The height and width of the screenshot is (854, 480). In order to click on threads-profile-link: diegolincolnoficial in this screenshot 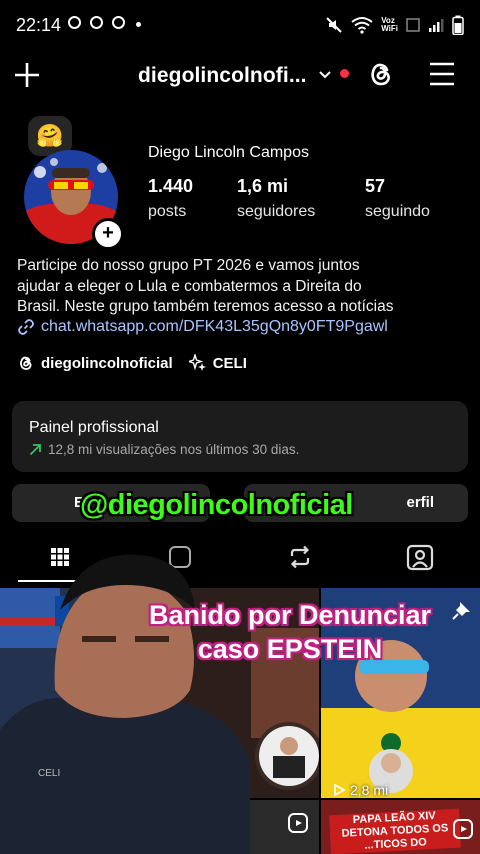, I will do `click(95, 363)`.